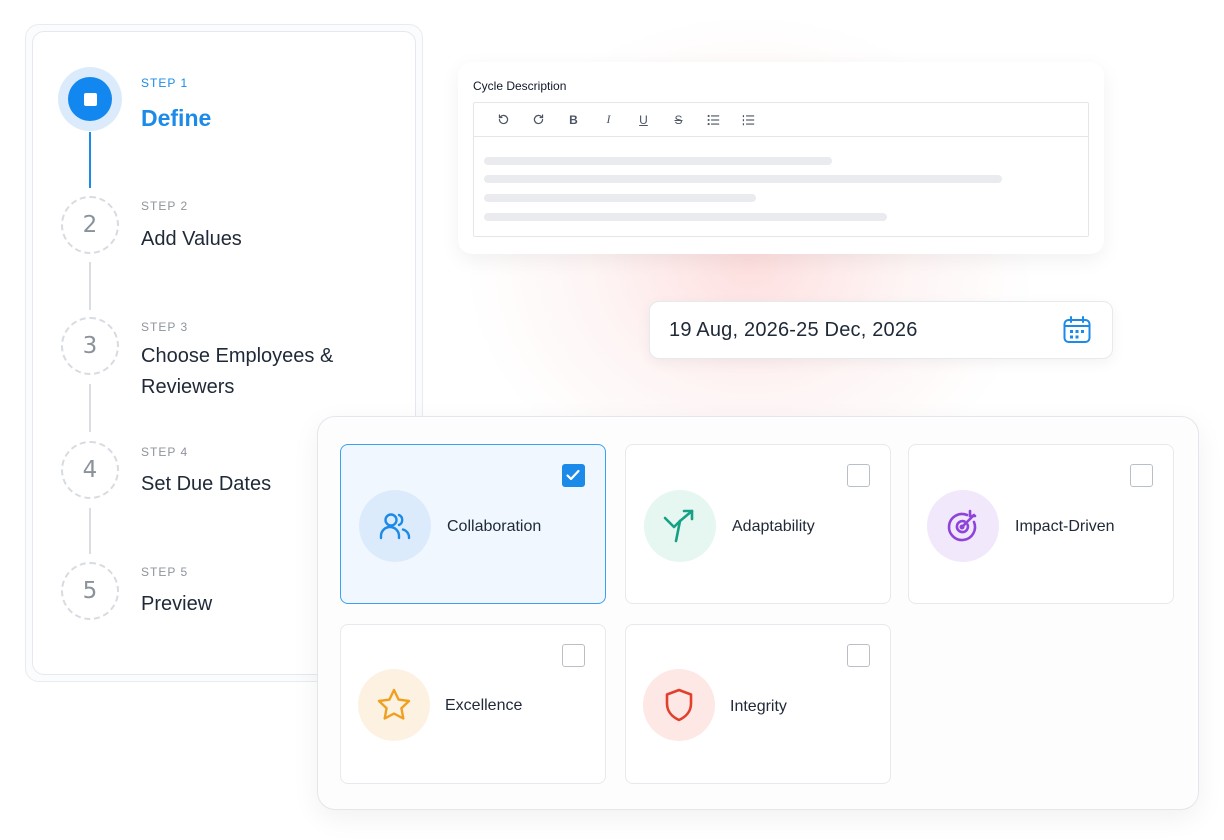 The image size is (1224, 840). What do you see at coordinates (176, 118) in the screenshot?
I see `step-title: Define` at bounding box center [176, 118].